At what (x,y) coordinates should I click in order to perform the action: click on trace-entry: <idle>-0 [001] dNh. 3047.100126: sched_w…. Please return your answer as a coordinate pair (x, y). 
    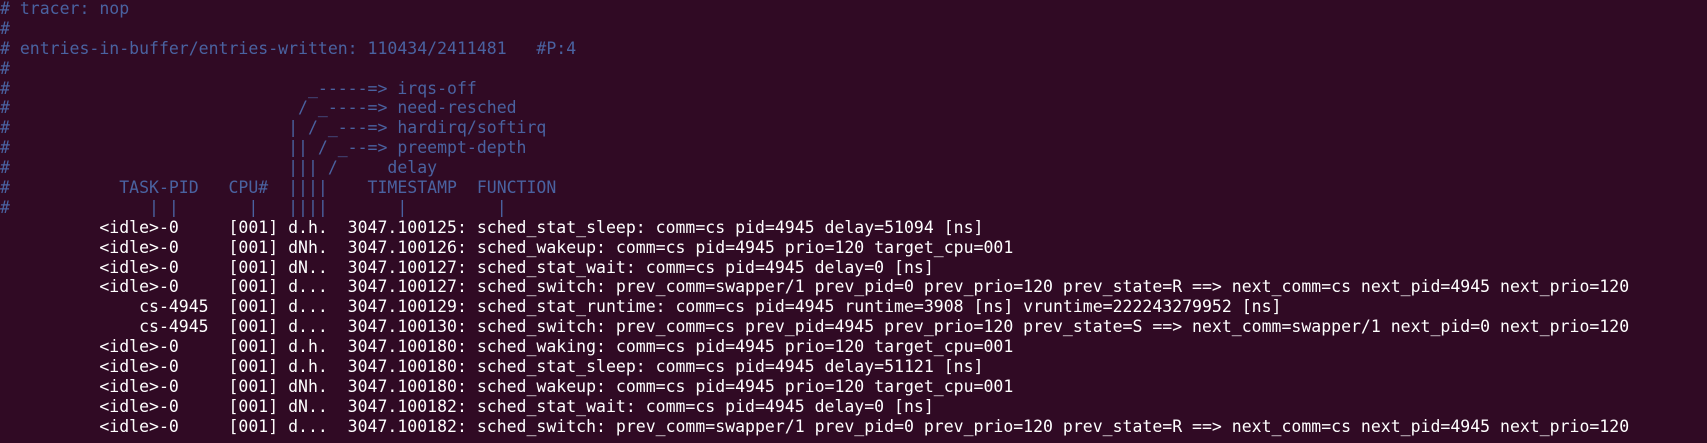
    Looking at the image, I should click on (507, 247).